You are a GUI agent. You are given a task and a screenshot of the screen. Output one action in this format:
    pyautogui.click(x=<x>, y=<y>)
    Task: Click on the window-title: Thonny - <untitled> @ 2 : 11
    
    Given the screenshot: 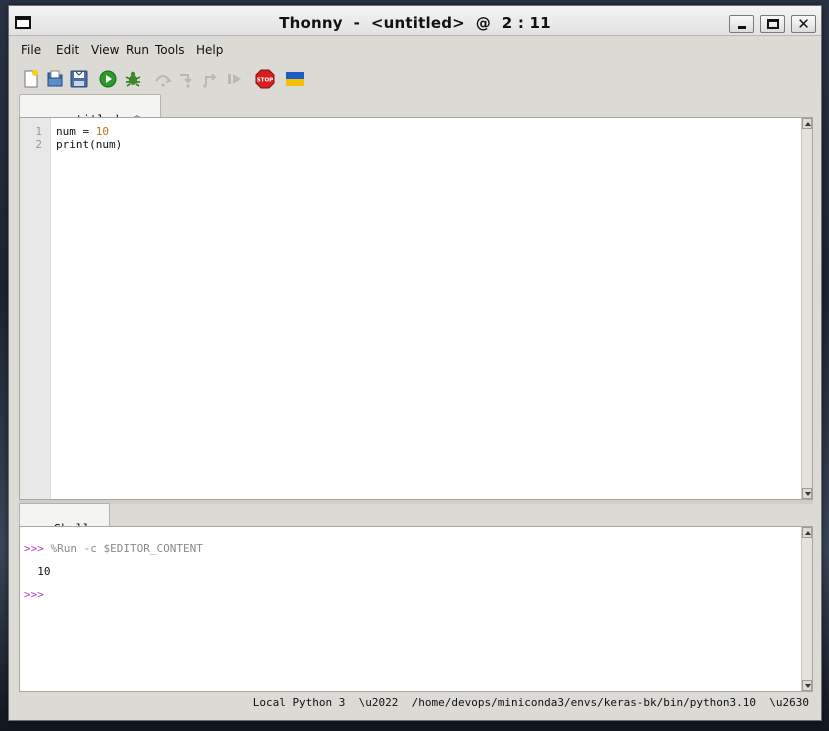 What is the action you would take?
    pyautogui.click(x=415, y=23)
    